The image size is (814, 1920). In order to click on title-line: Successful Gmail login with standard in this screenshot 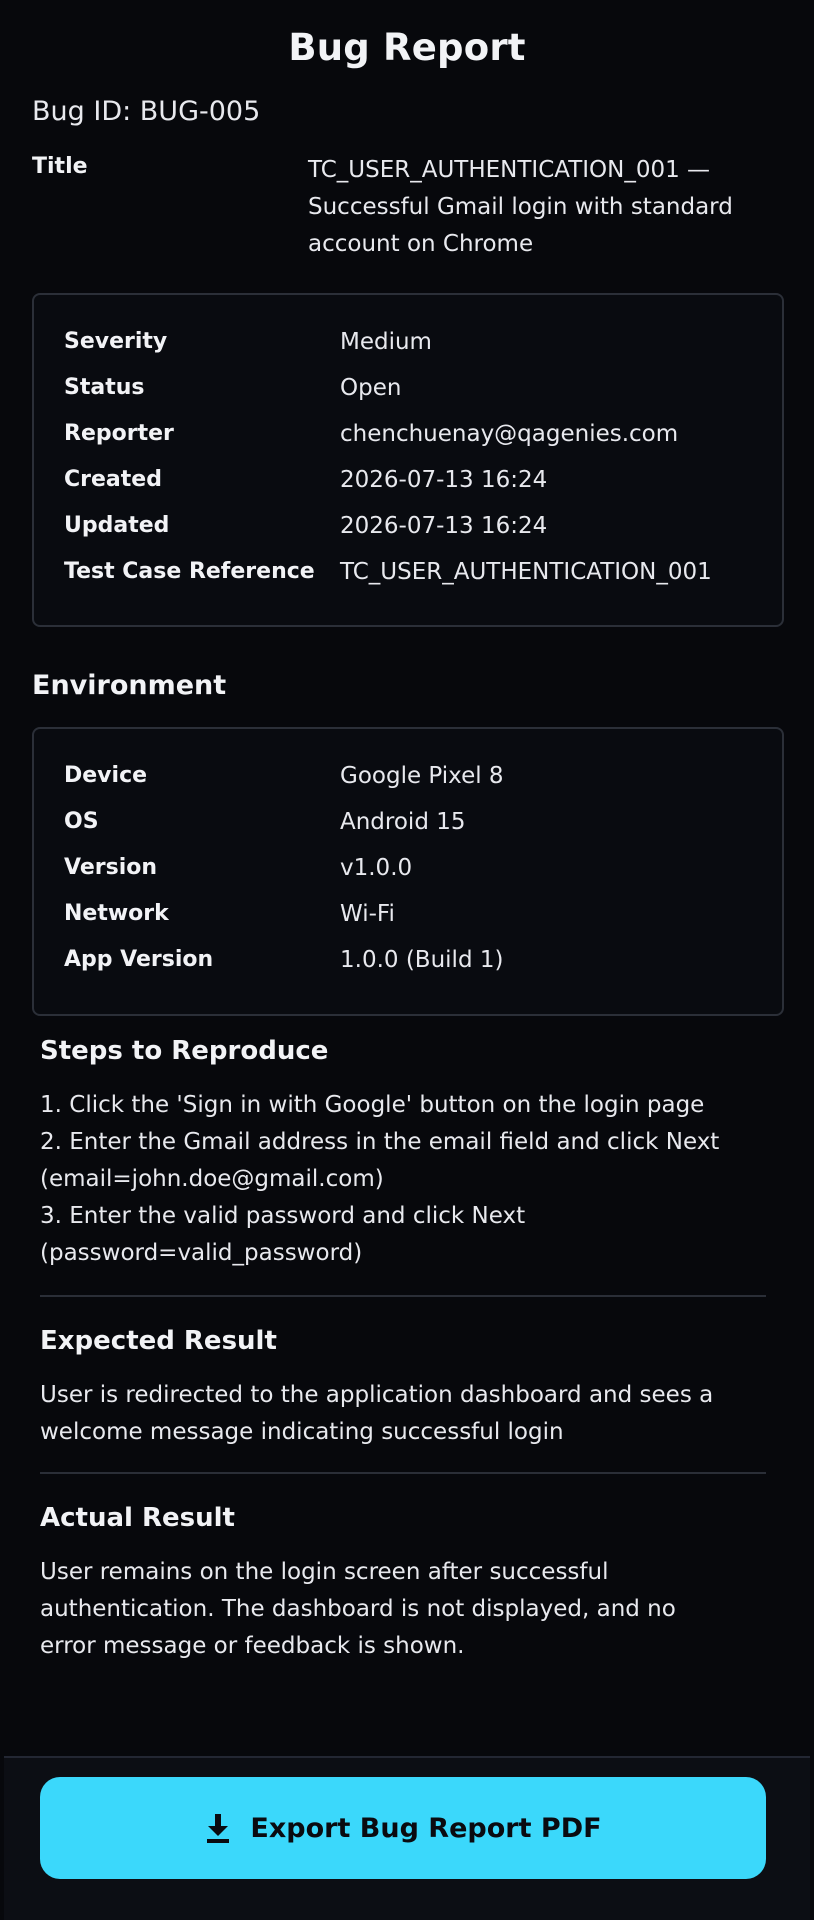, I will do `click(520, 207)`.